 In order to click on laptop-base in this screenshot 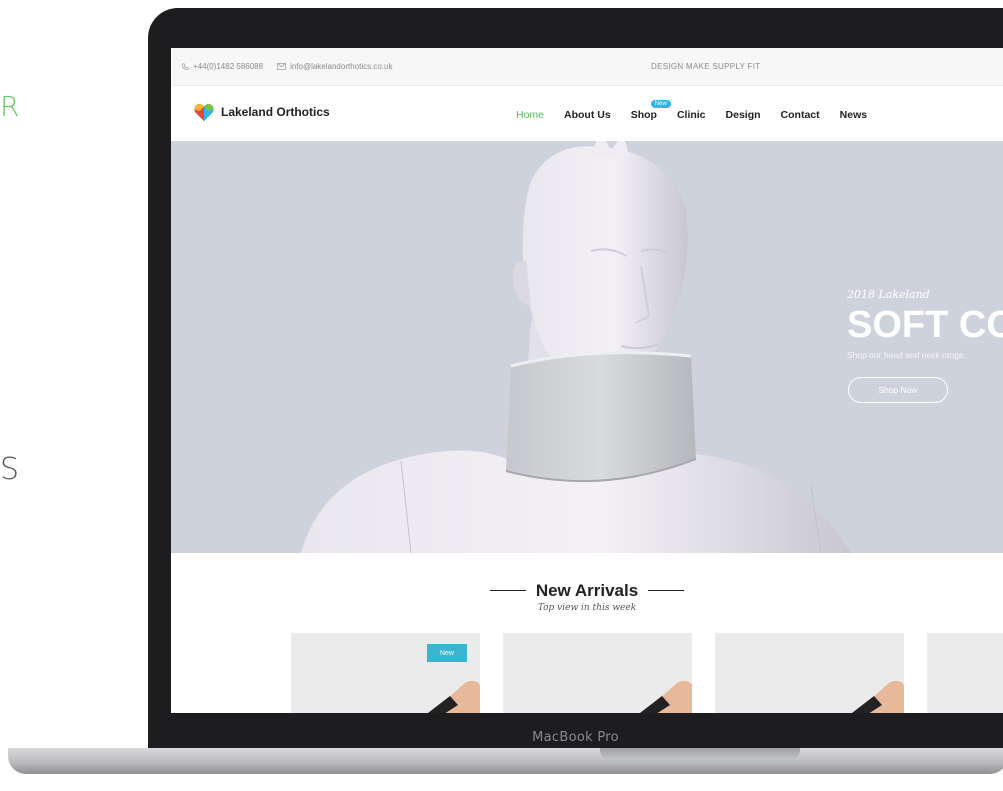, I will do `click(505, 761)`.